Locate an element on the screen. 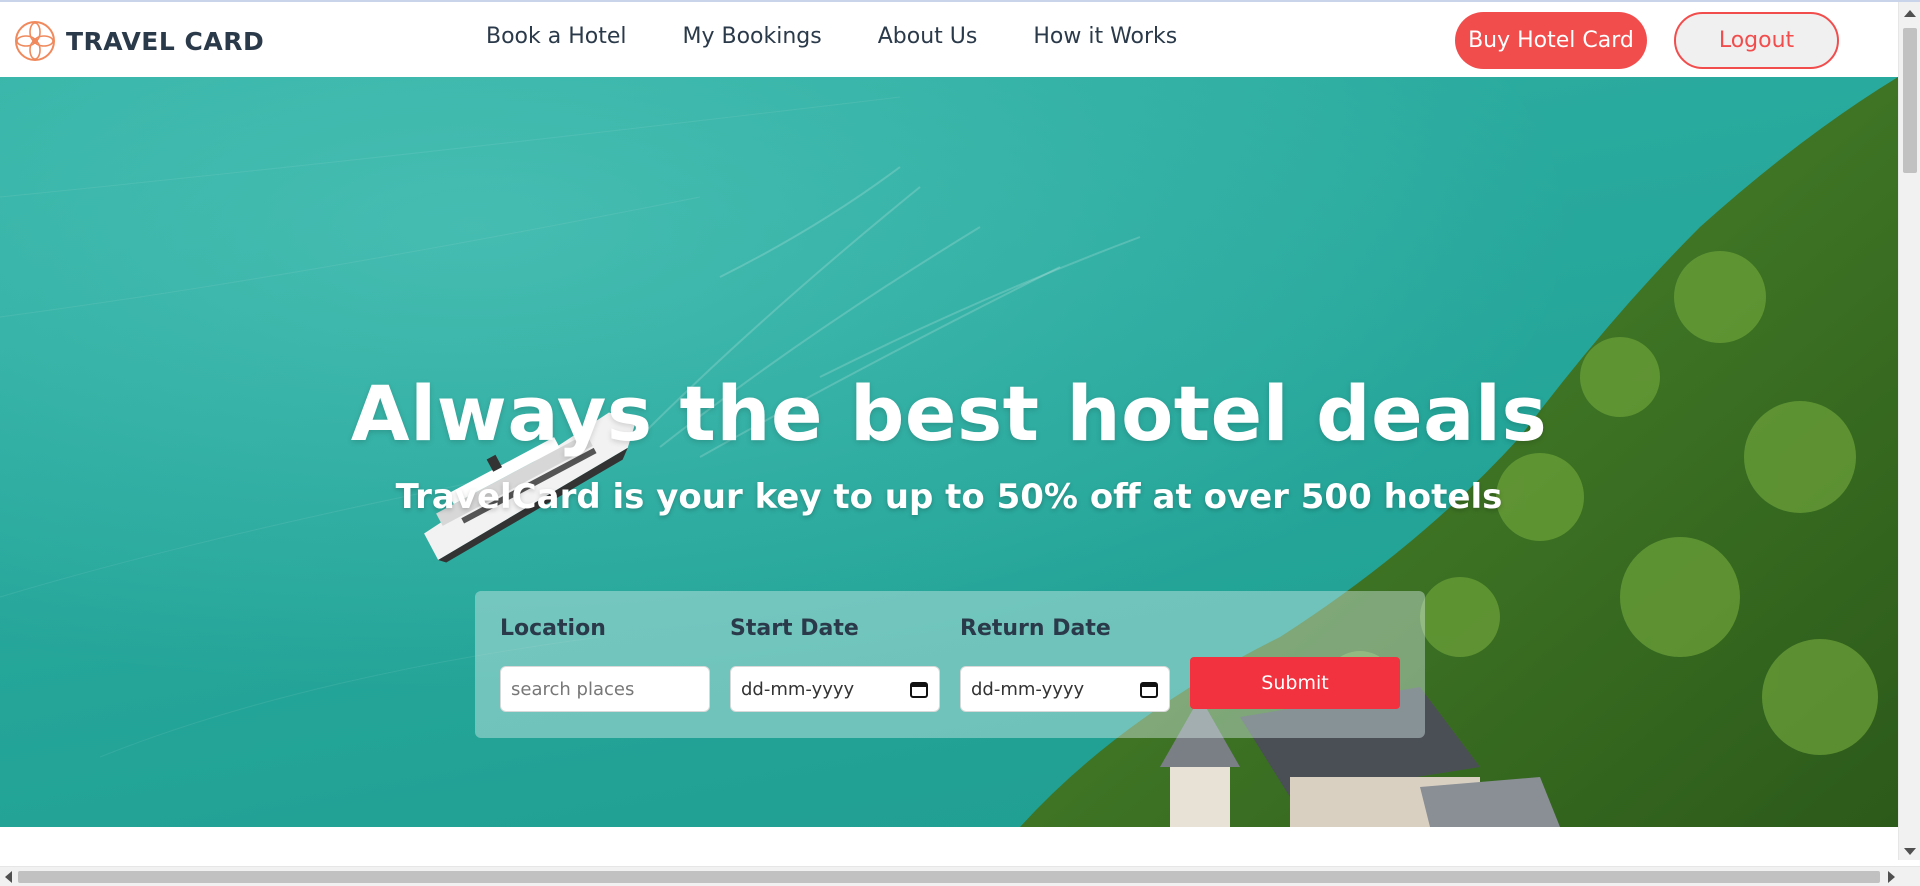 This screenshot has width=1920, height=886. nav-my-bookings: My Bookings is located at coordinates (752, 36).